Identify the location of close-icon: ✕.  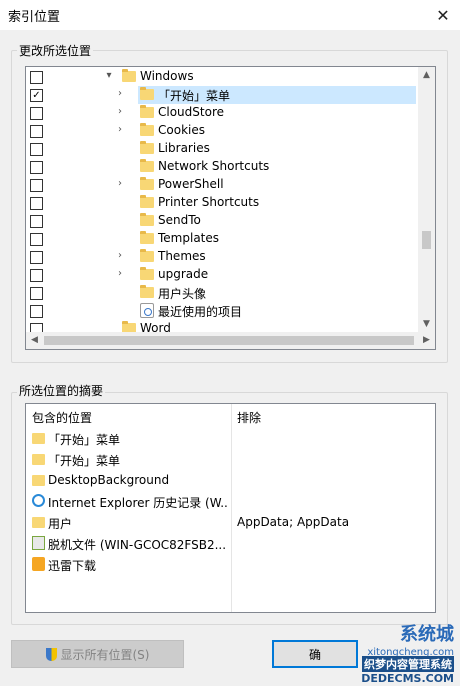
(443, 15).